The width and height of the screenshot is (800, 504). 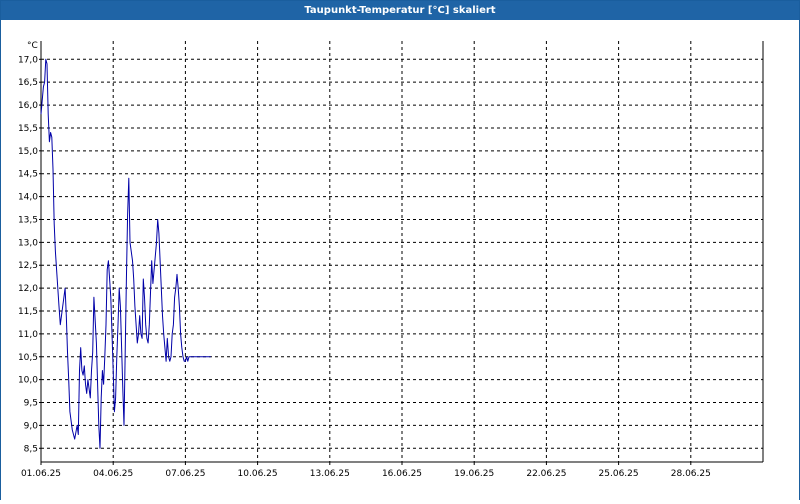 I want to click on y-tick-label: 13,5, so click(x=28, y=220).